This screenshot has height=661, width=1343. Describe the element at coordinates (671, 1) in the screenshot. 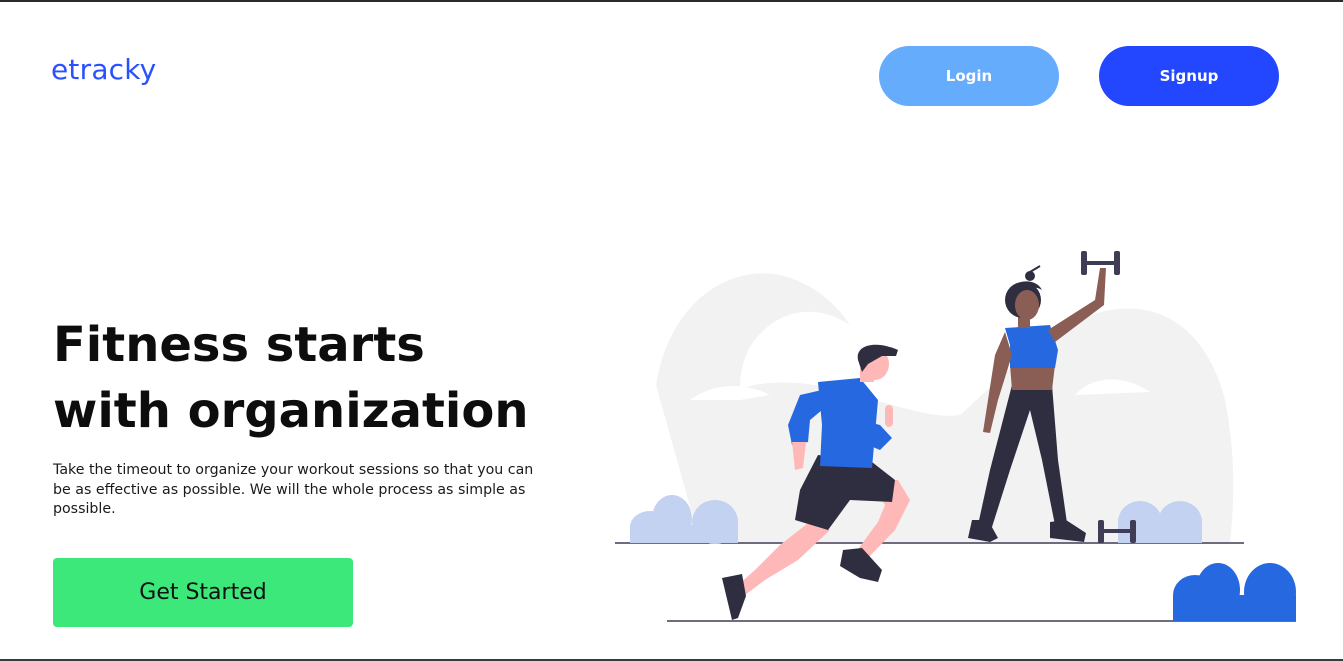

I see `top-border` at that location.